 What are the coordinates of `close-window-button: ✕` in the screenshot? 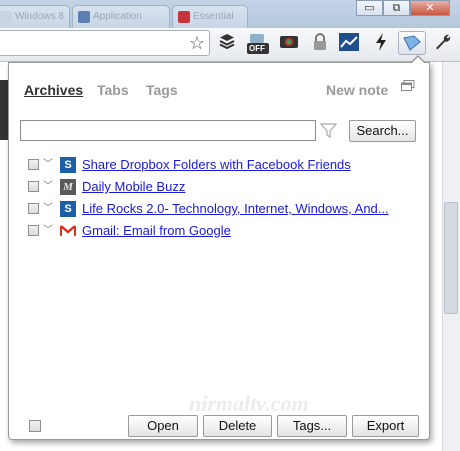 It's located at (430, 8).